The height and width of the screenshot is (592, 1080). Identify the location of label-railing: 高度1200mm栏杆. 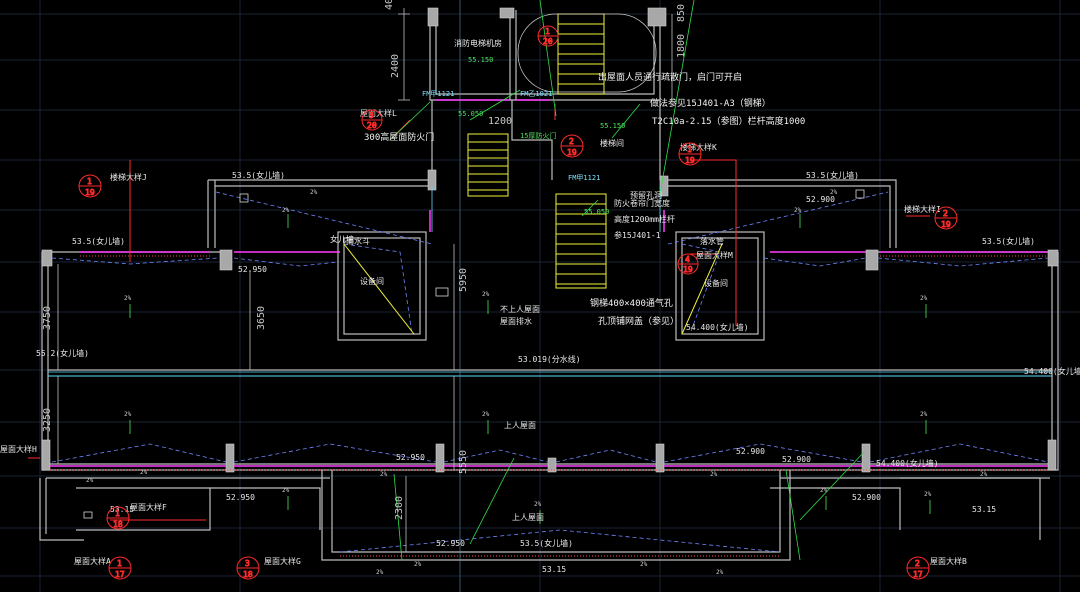
(644, 219).